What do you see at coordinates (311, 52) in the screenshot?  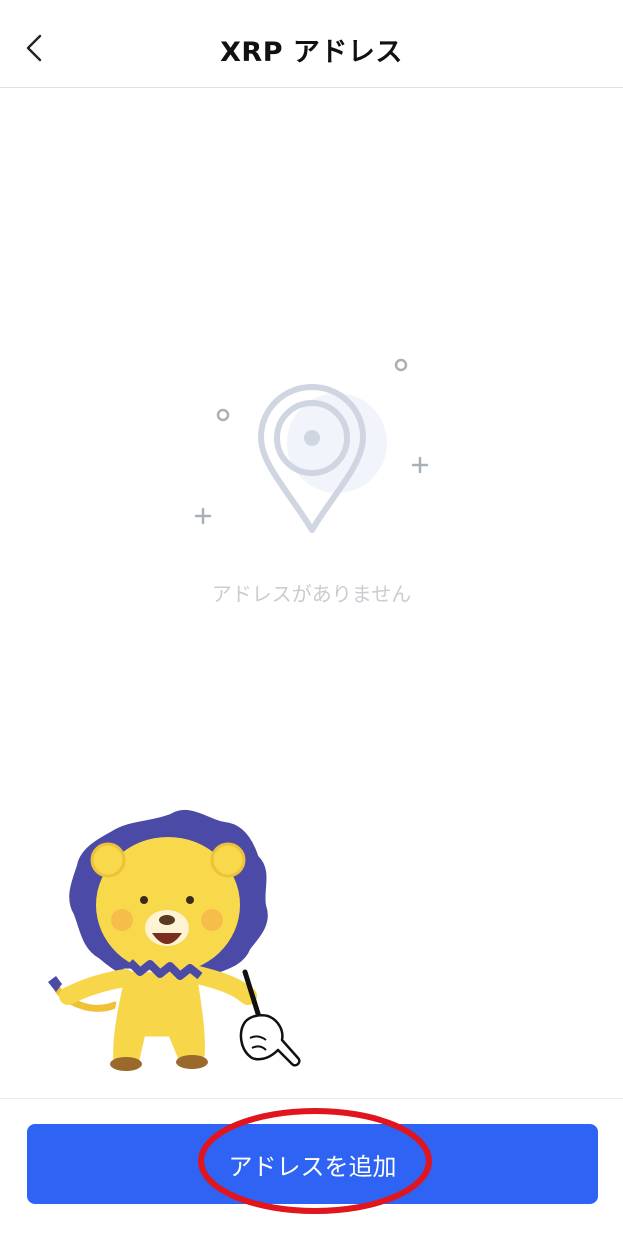 I see `page-title: XRP アドレス` at bounding box center [311, 52].